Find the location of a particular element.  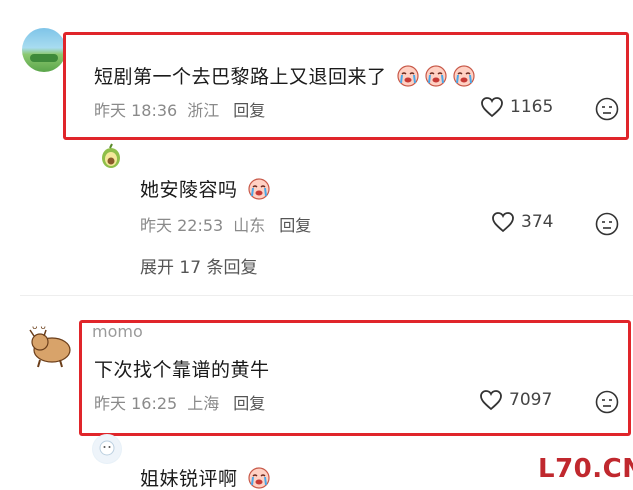

divider is located at coordinates (326, 295).